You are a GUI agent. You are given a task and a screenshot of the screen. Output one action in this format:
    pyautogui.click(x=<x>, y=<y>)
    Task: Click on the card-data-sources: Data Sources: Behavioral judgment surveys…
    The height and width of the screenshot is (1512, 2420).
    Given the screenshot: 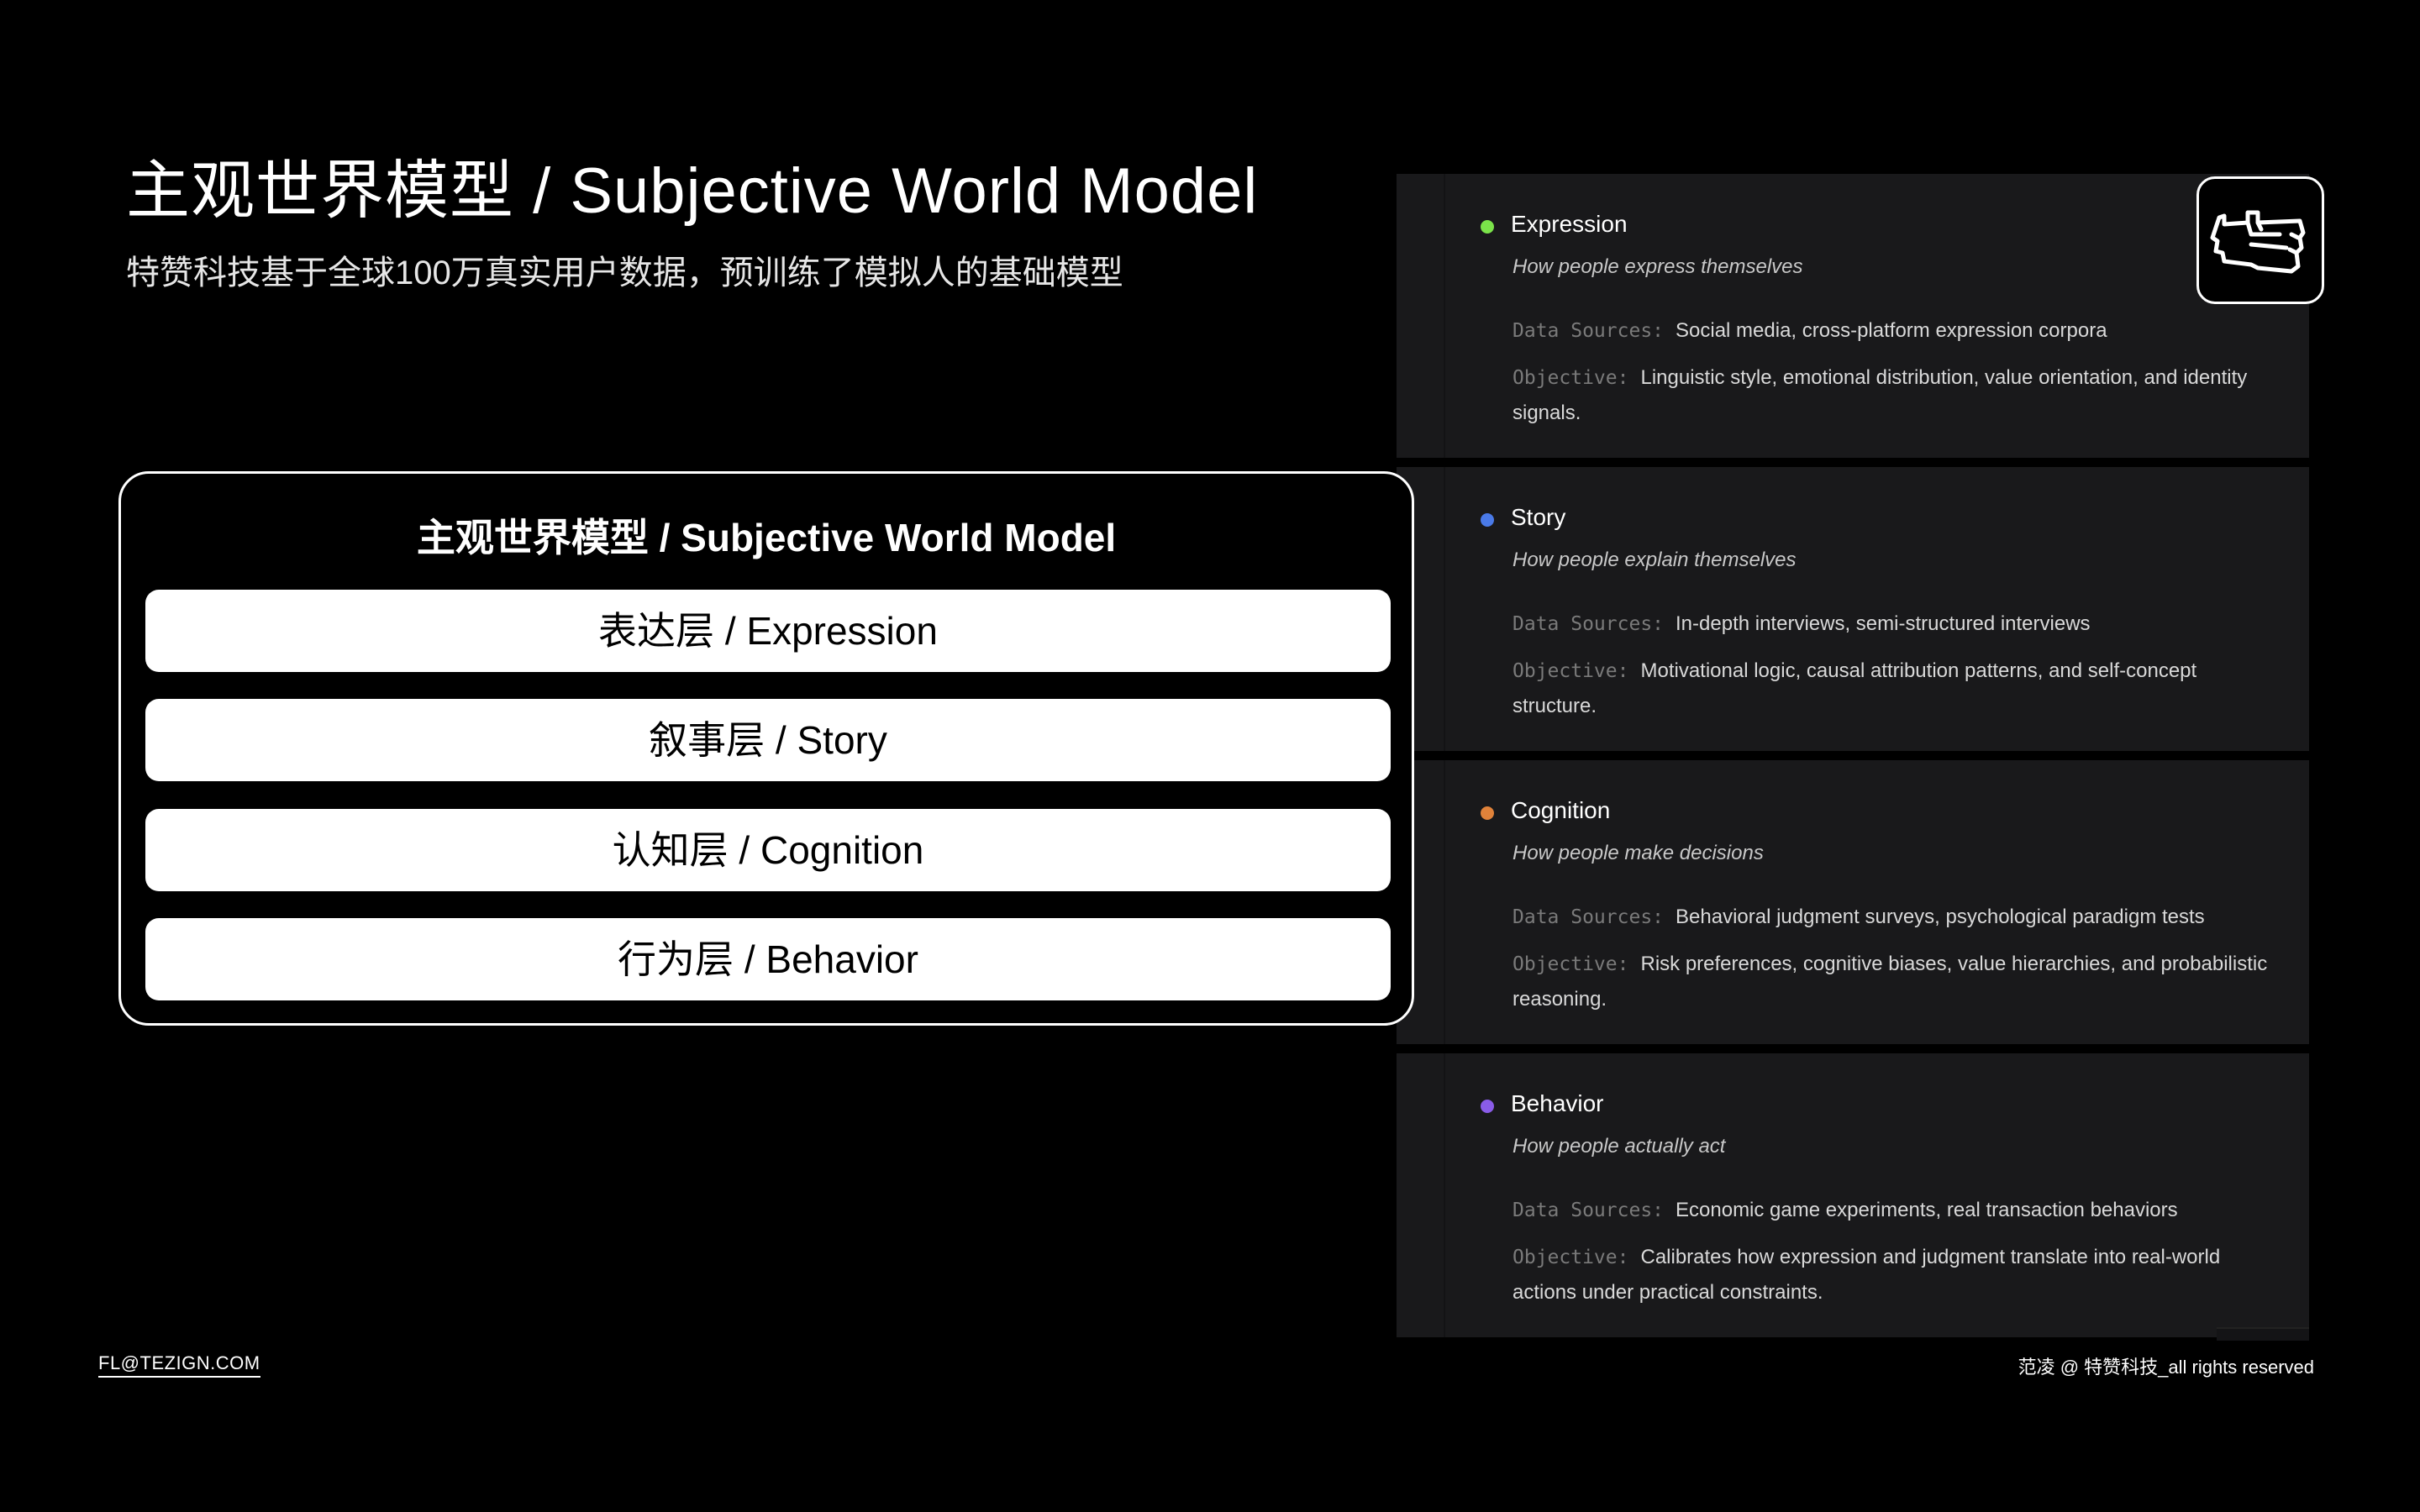 What is the action you would take?
    pyautogui.click(x=1894, y=917)
    